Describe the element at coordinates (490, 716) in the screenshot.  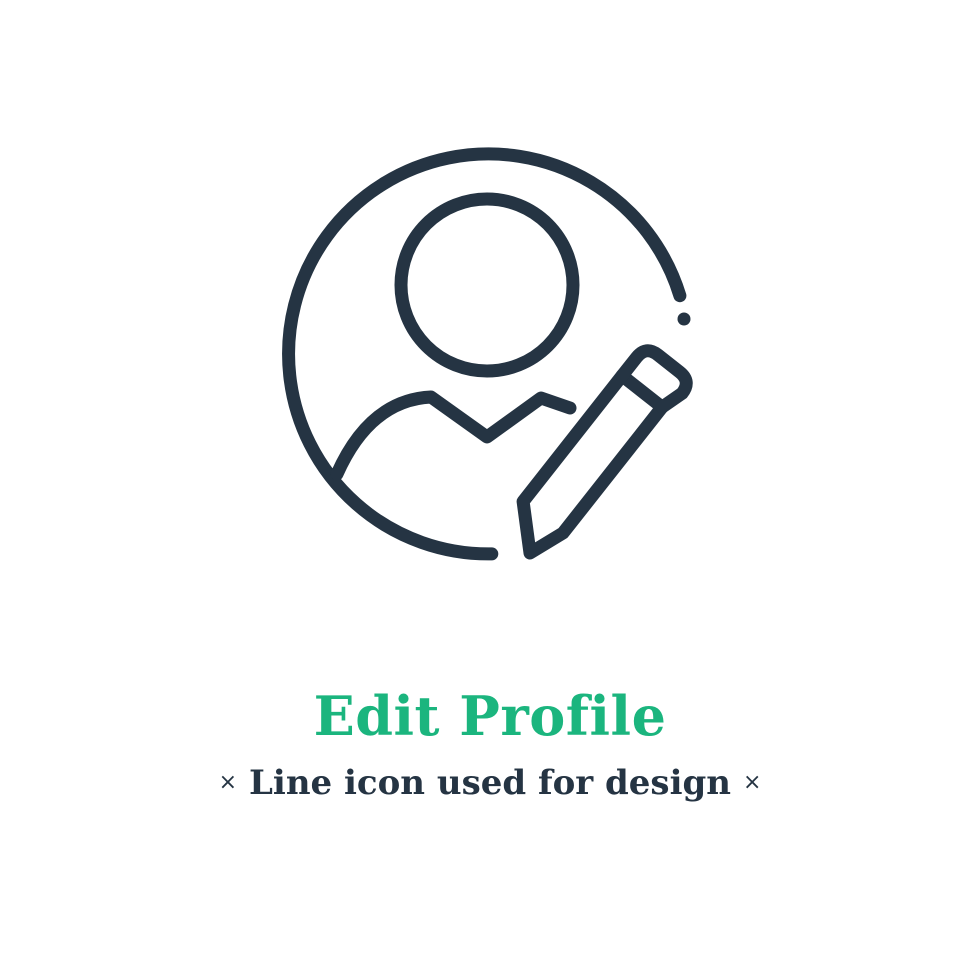
I see `caption-title: Edit Profile` at that location.